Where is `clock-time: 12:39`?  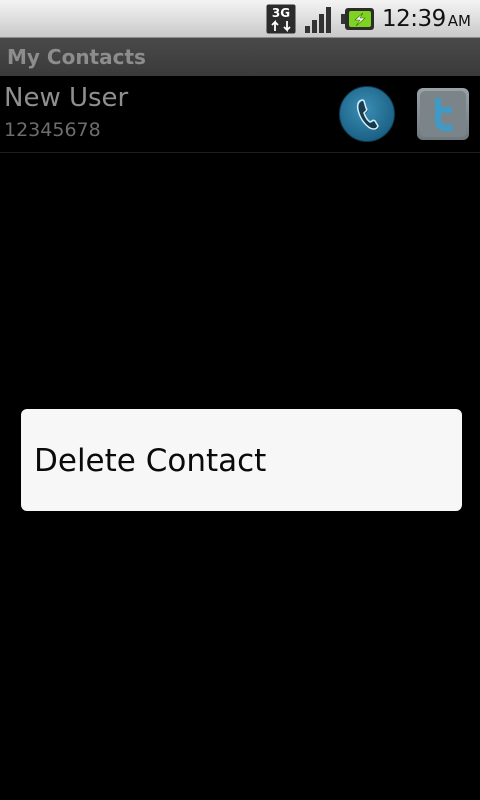
clock-time: 12:39 is located at coordinates (414, 19).